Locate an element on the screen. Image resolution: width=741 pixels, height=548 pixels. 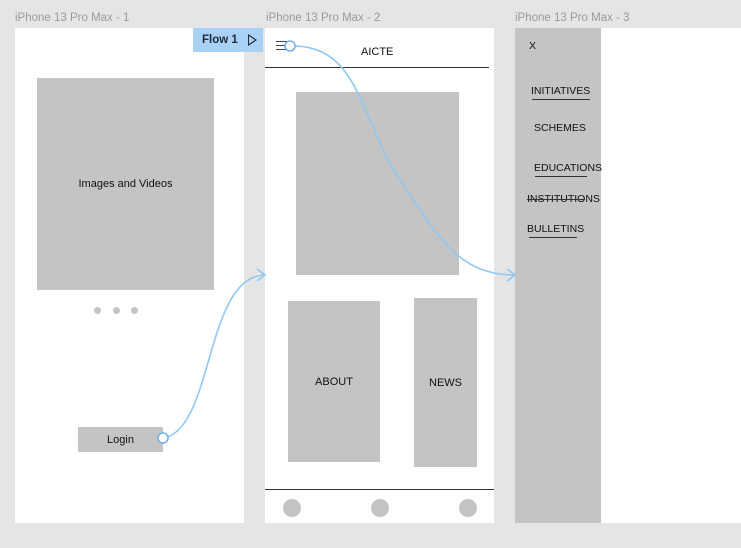
connector-start-menu is located at coordinates (290, 46).